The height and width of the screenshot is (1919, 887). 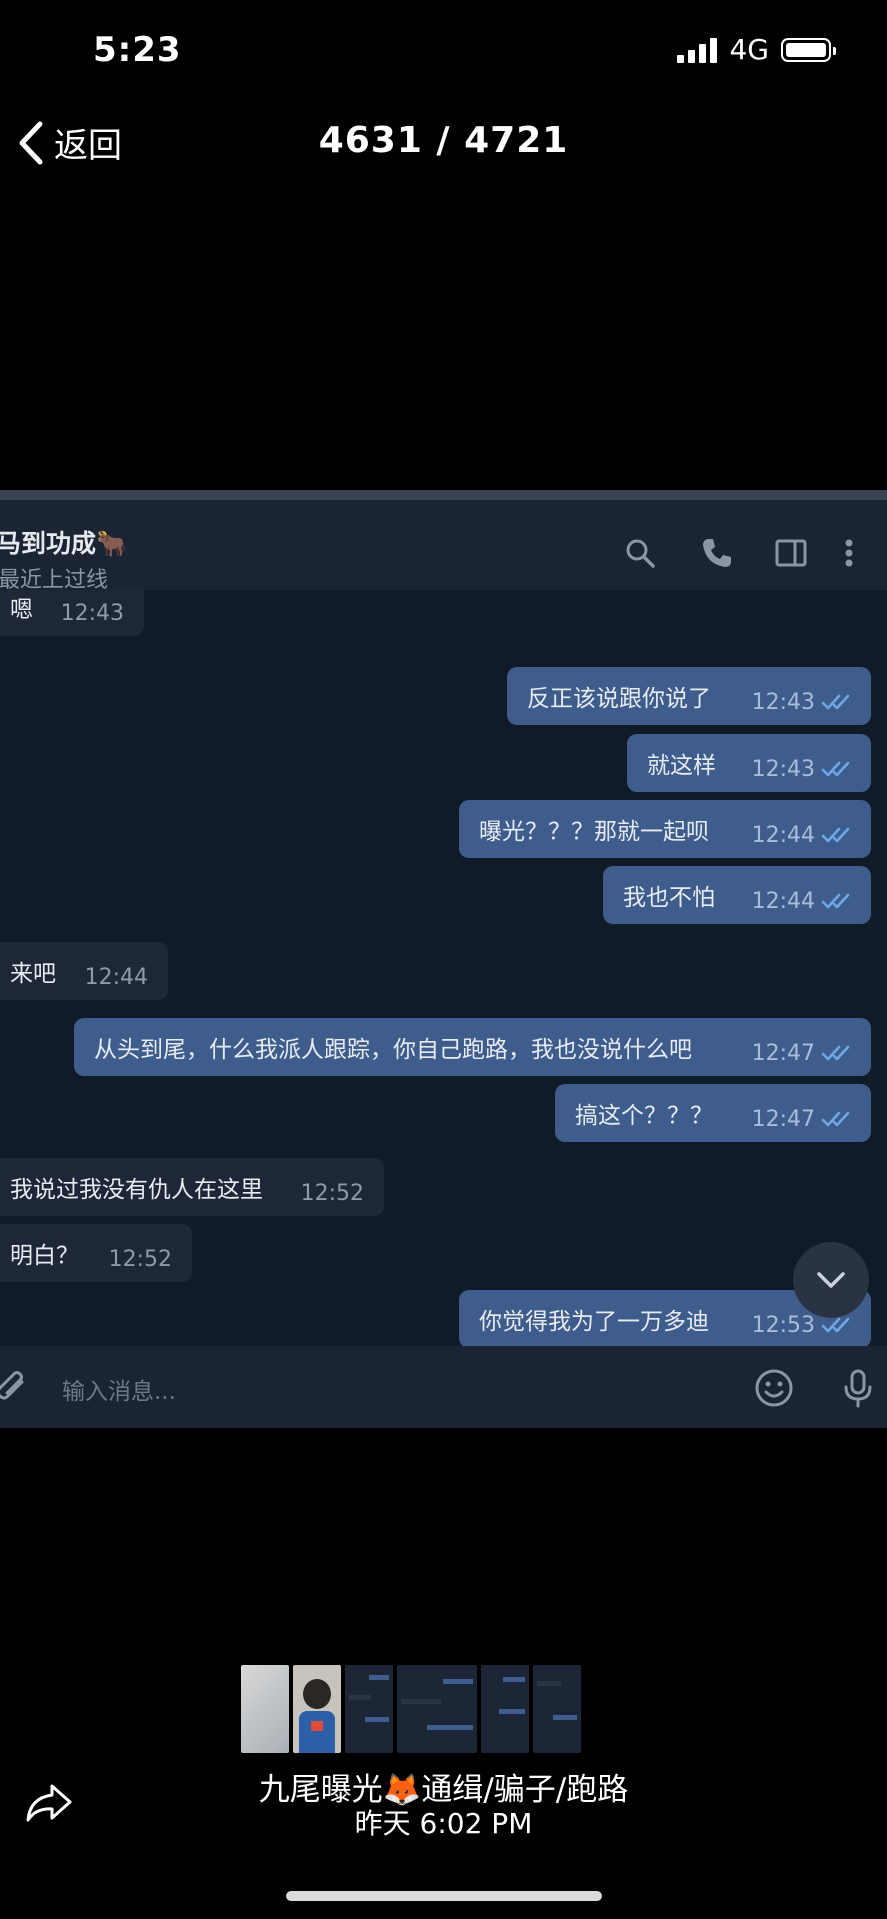 What do you see at coordinates (594, 1322) in the screenshot?
I see `message-text: 你觉得我为了一万多迪` at bounding box center [594, 1322].